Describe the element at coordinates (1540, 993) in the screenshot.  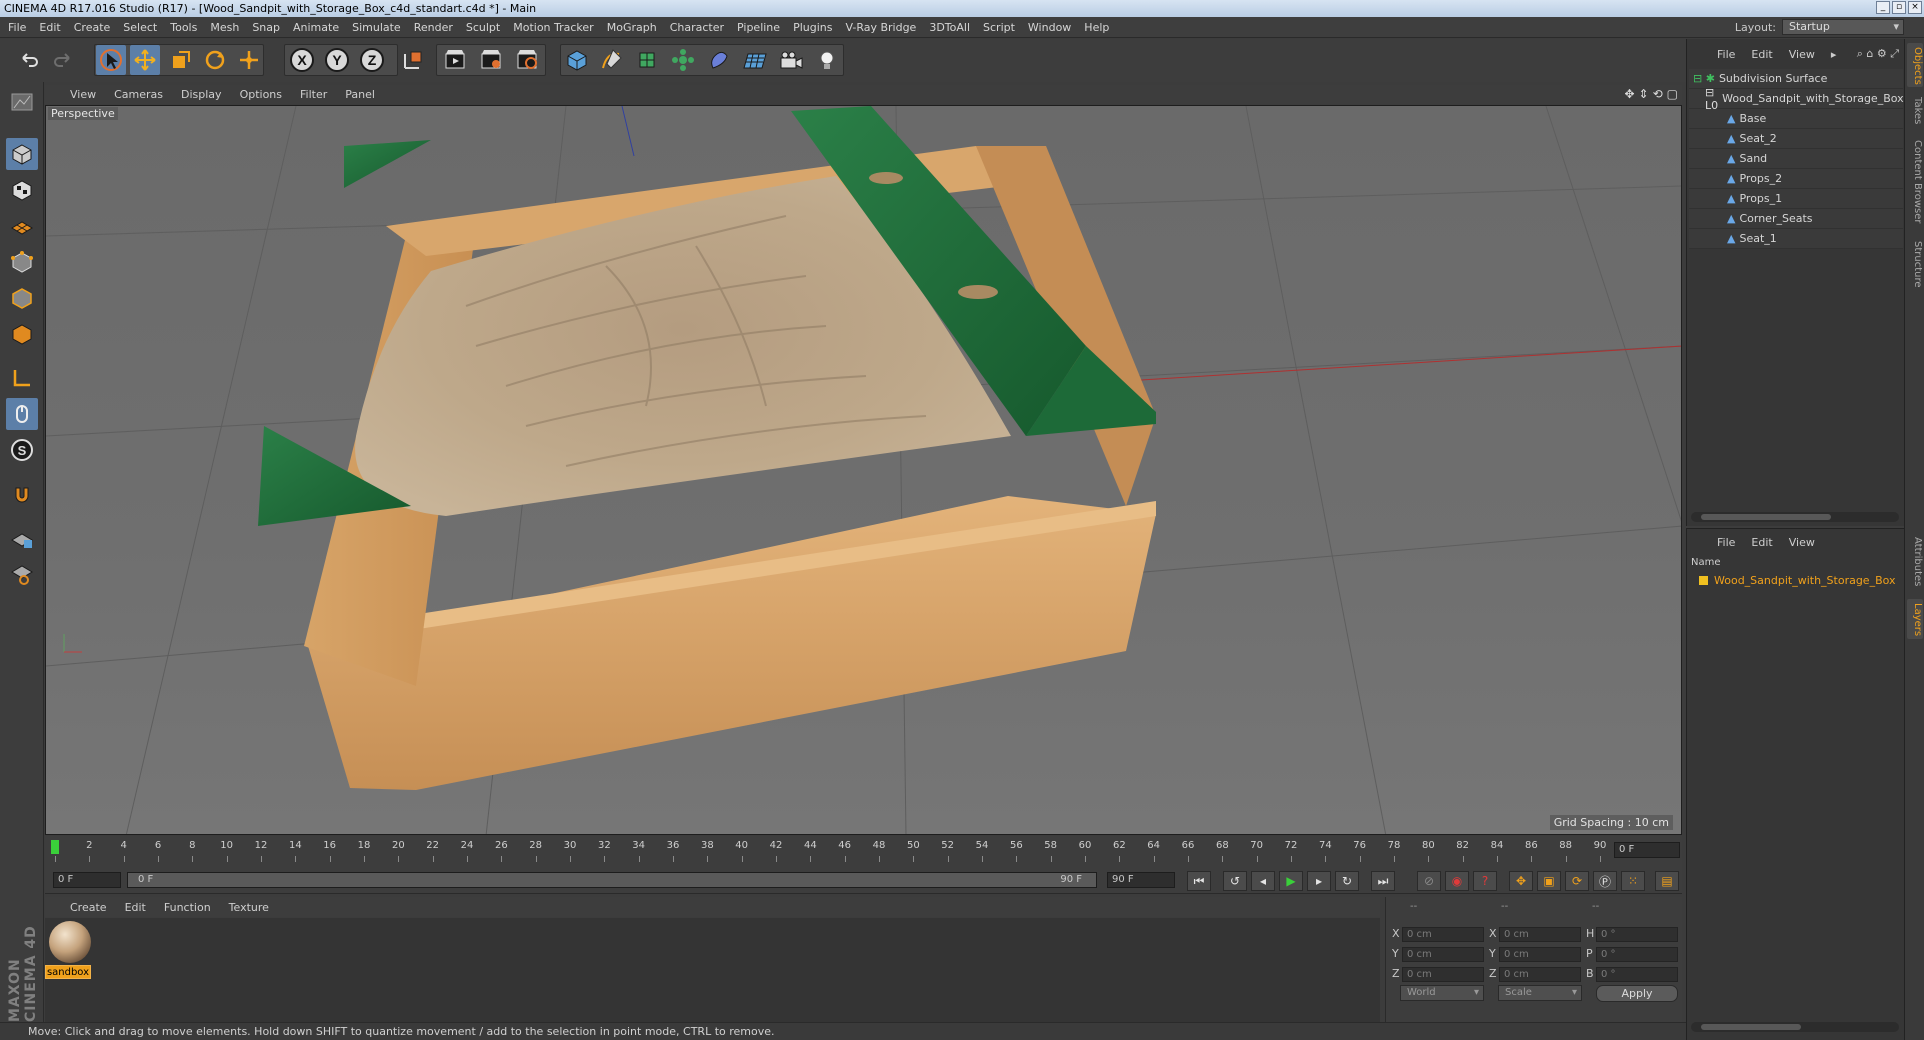
I see `size-mode-dropdown: Scale` at that location.